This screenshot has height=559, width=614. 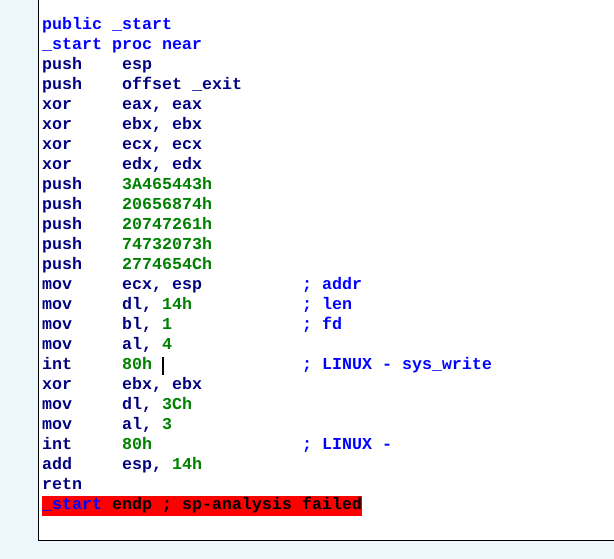 What do you see at coordinates (162, 146) in the screenshot?
I see `operand: ecx, ecx` at bounding box center [162, 146].